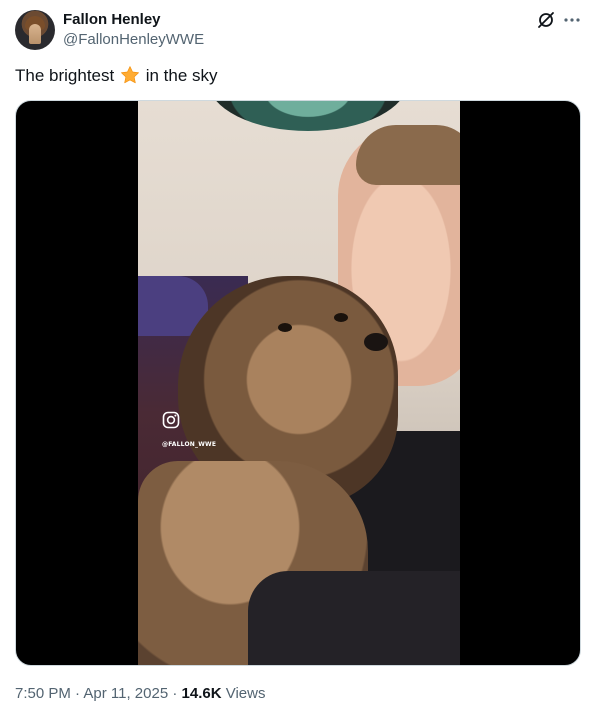 This screenshot has height=706, width=598. I want to click on avatar, so click(35, 30).